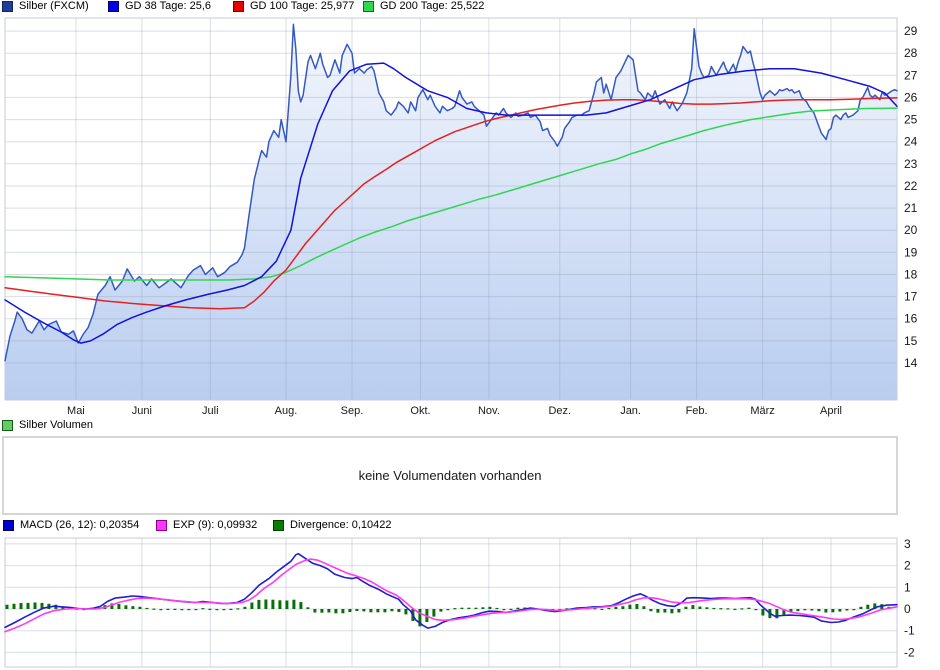  What do you see at coordinates (911, 208) in the screenshot?
I see `y-axis-price-label: 21` at bounding box center [911, 208].